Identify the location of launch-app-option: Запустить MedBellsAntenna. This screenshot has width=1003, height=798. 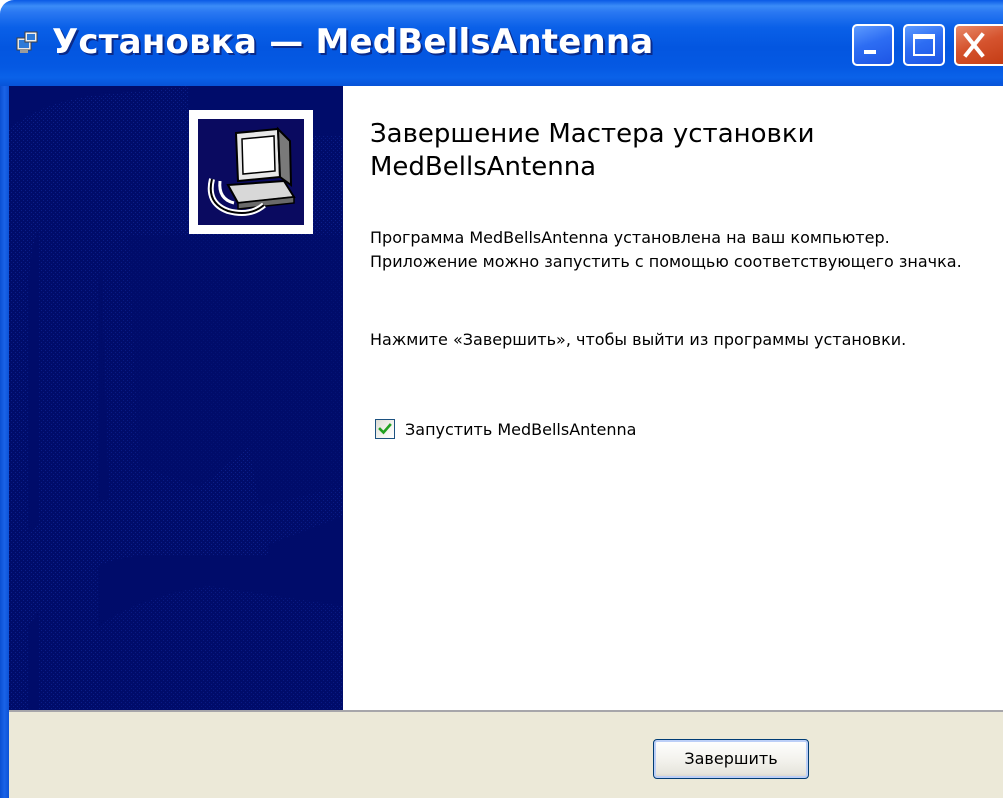
(505, 429).